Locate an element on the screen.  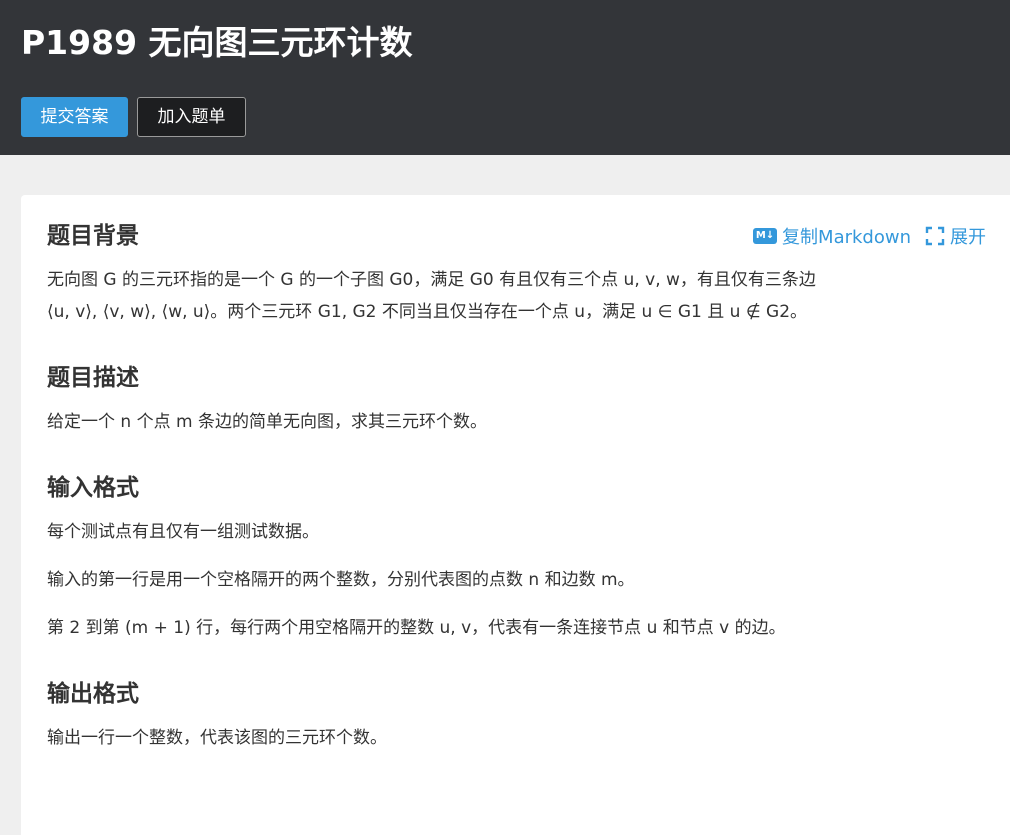
background-title: 题目背景 is located at coordinates (93, 236).